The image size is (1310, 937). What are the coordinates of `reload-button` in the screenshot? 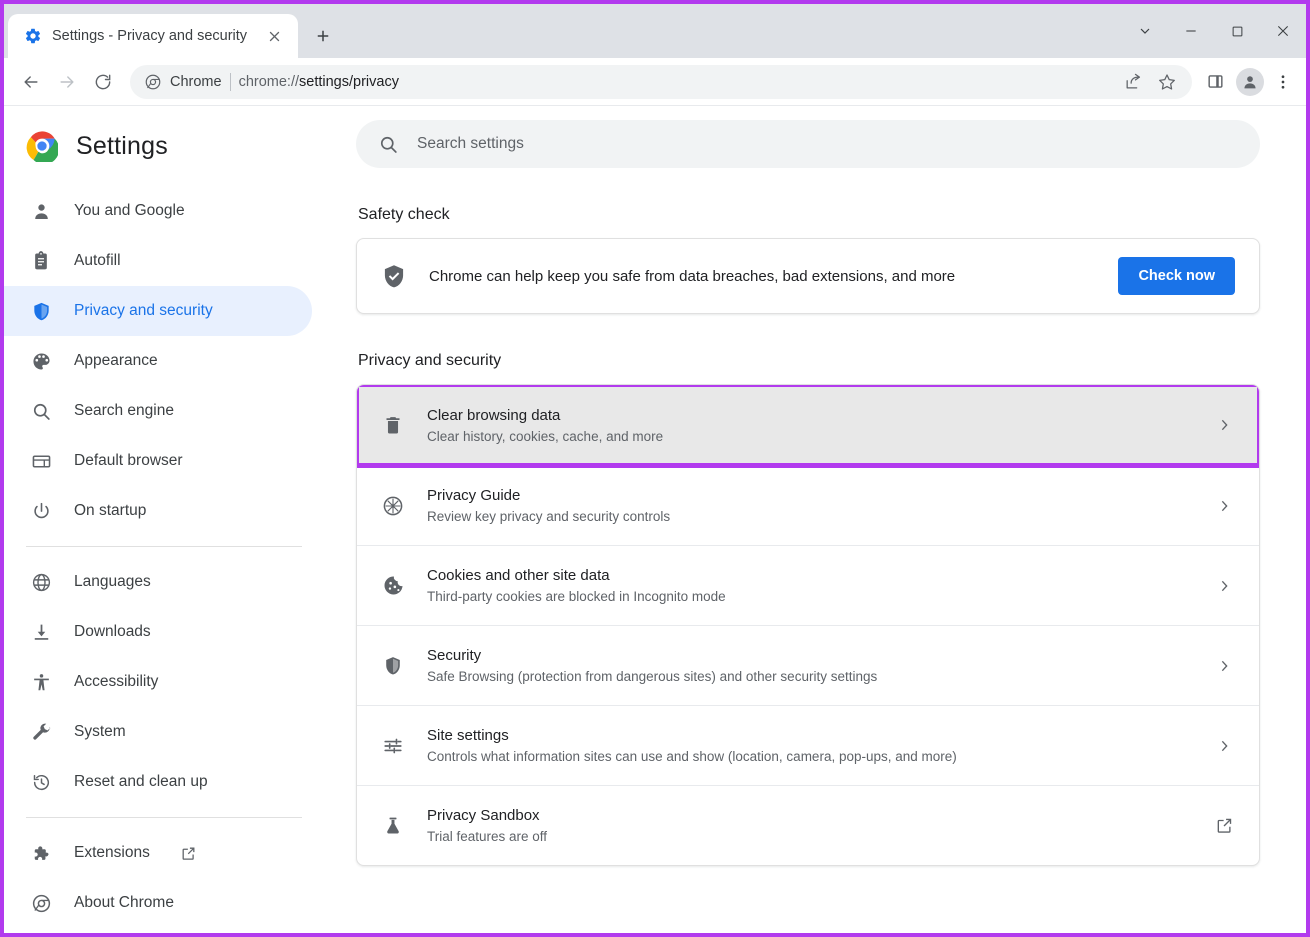 It's located at (103, 82).